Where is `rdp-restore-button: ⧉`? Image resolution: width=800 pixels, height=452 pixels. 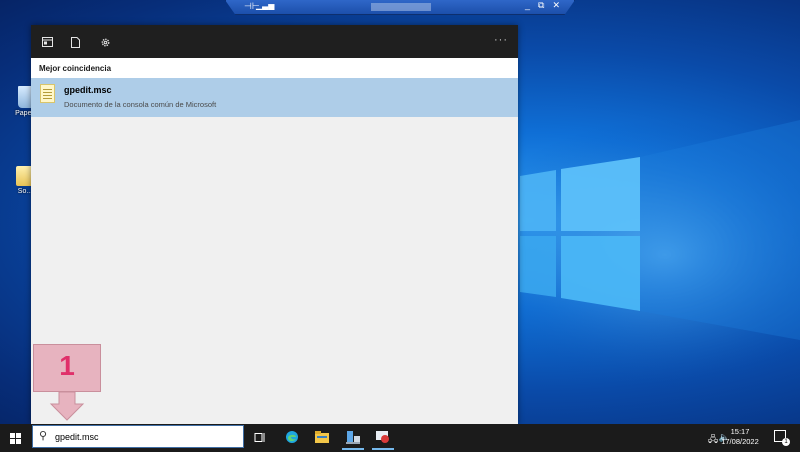 rdp-restore-button: ⧉ is located at coordinates (541, 5).